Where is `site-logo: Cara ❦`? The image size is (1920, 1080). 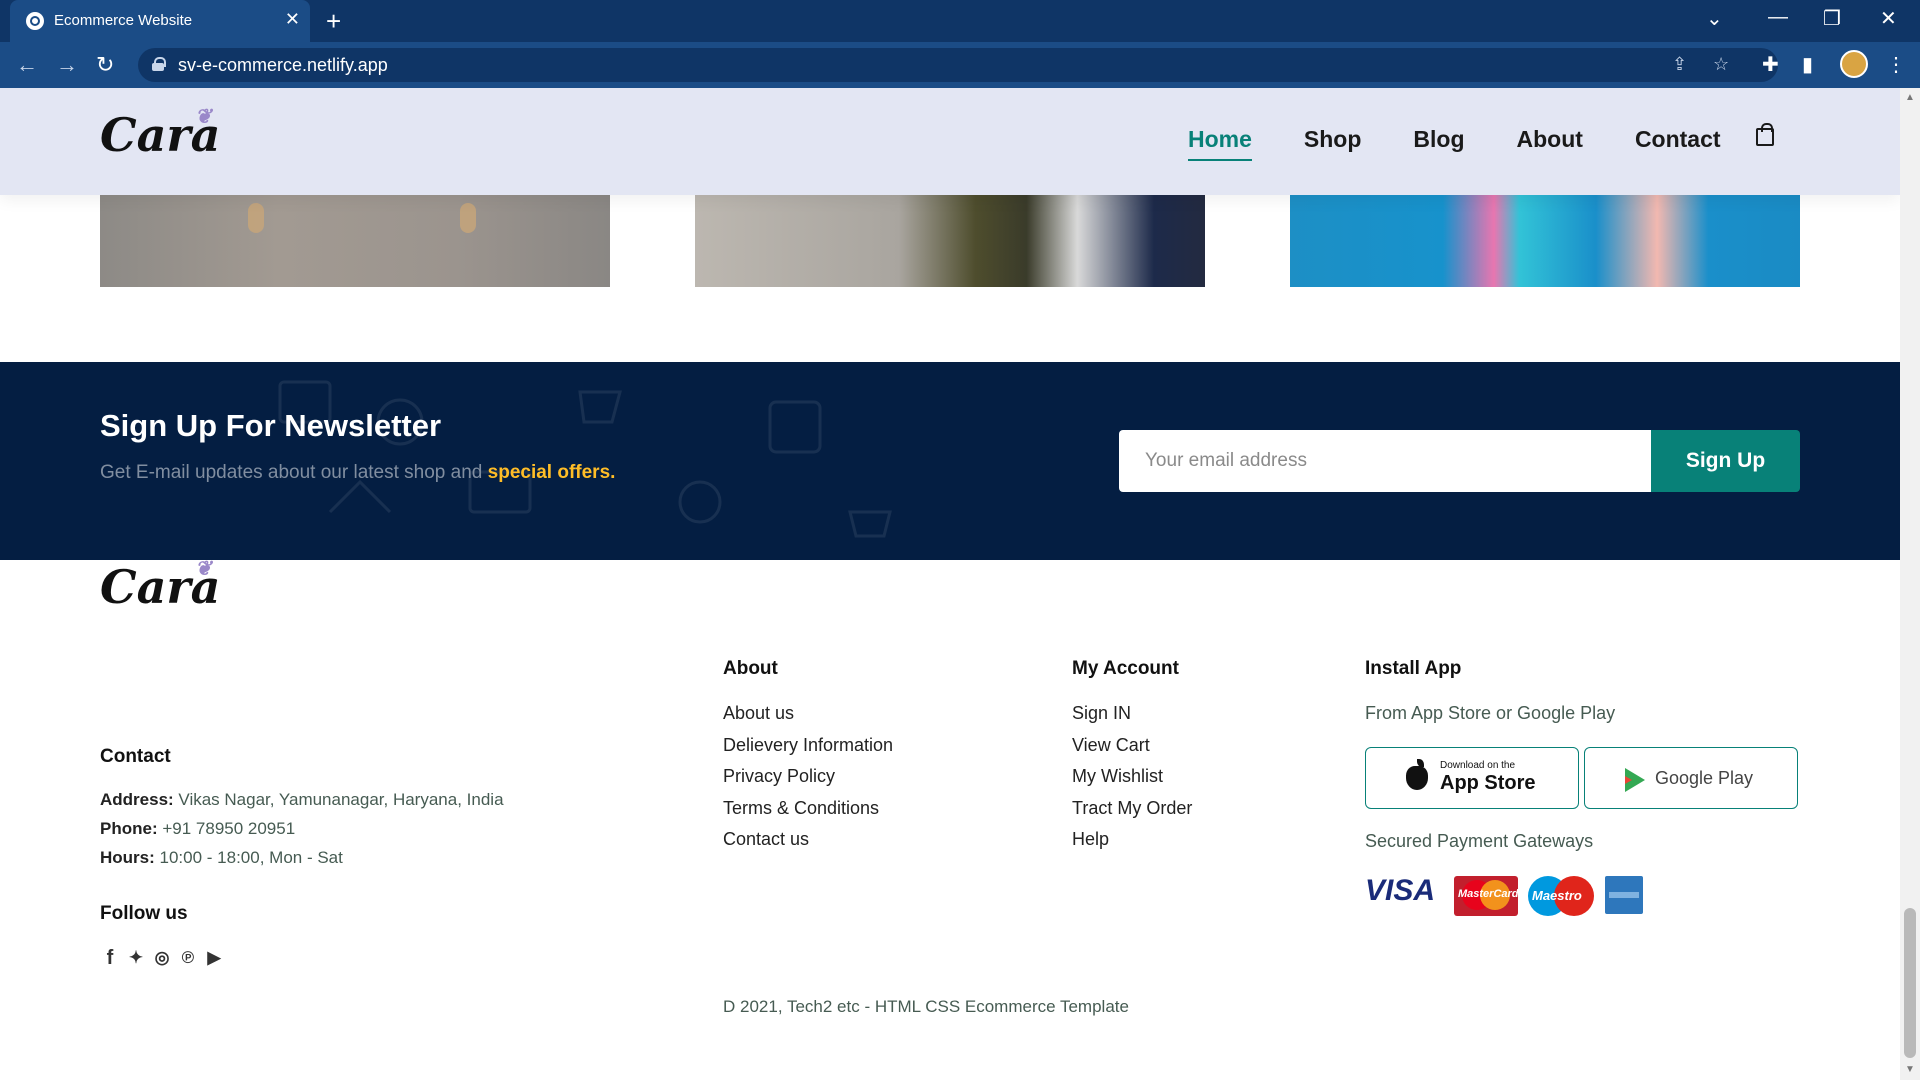 site-logo: Cara ❦ is located at coordinates (160, 133).